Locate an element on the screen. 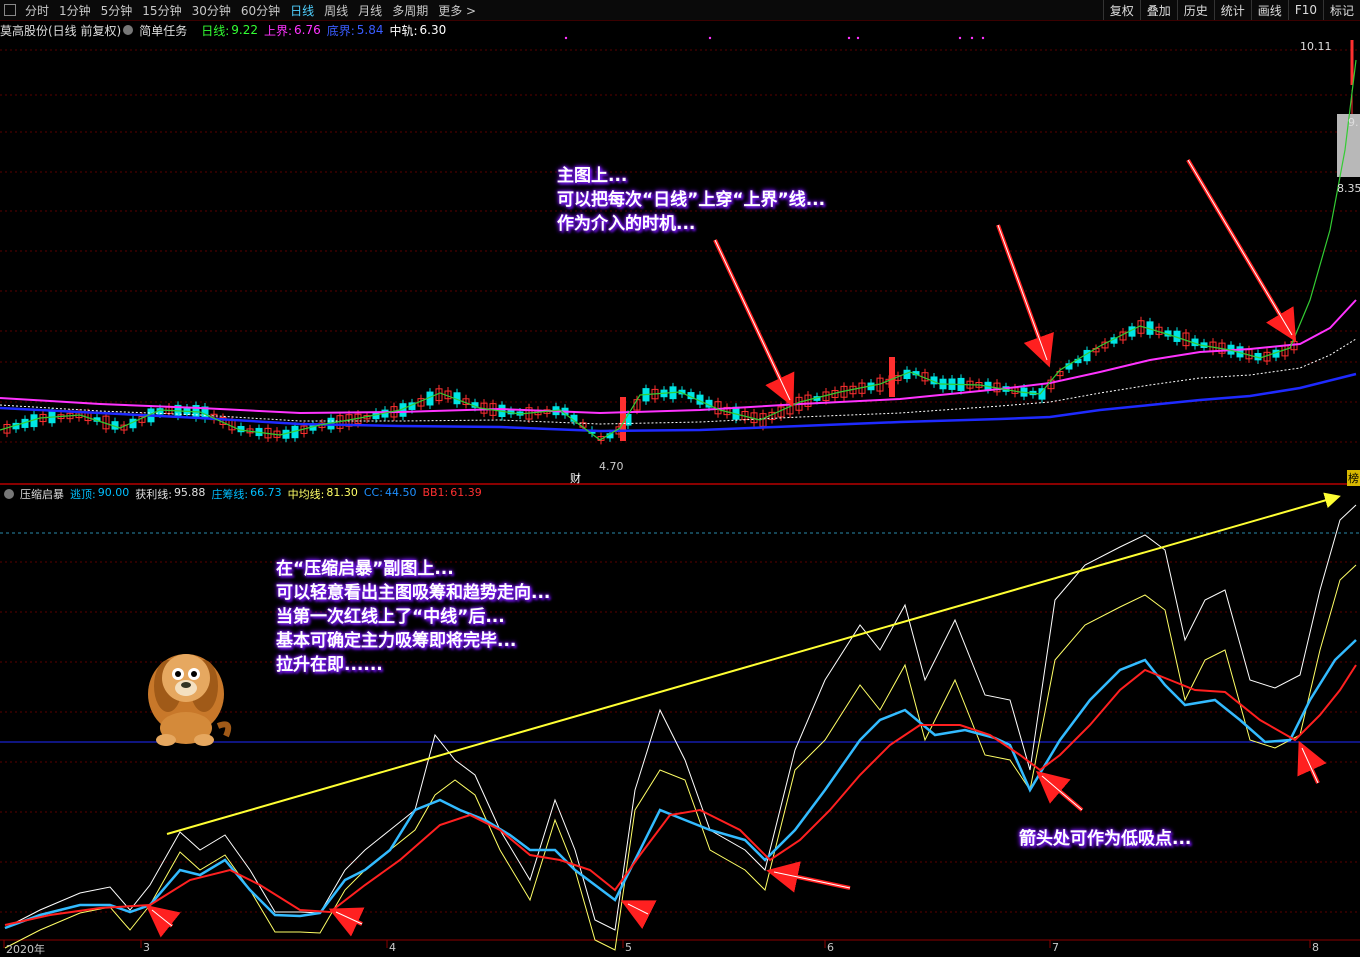 The image size is (1360, 957). lower-band-line is located at coordinates (678, 402).